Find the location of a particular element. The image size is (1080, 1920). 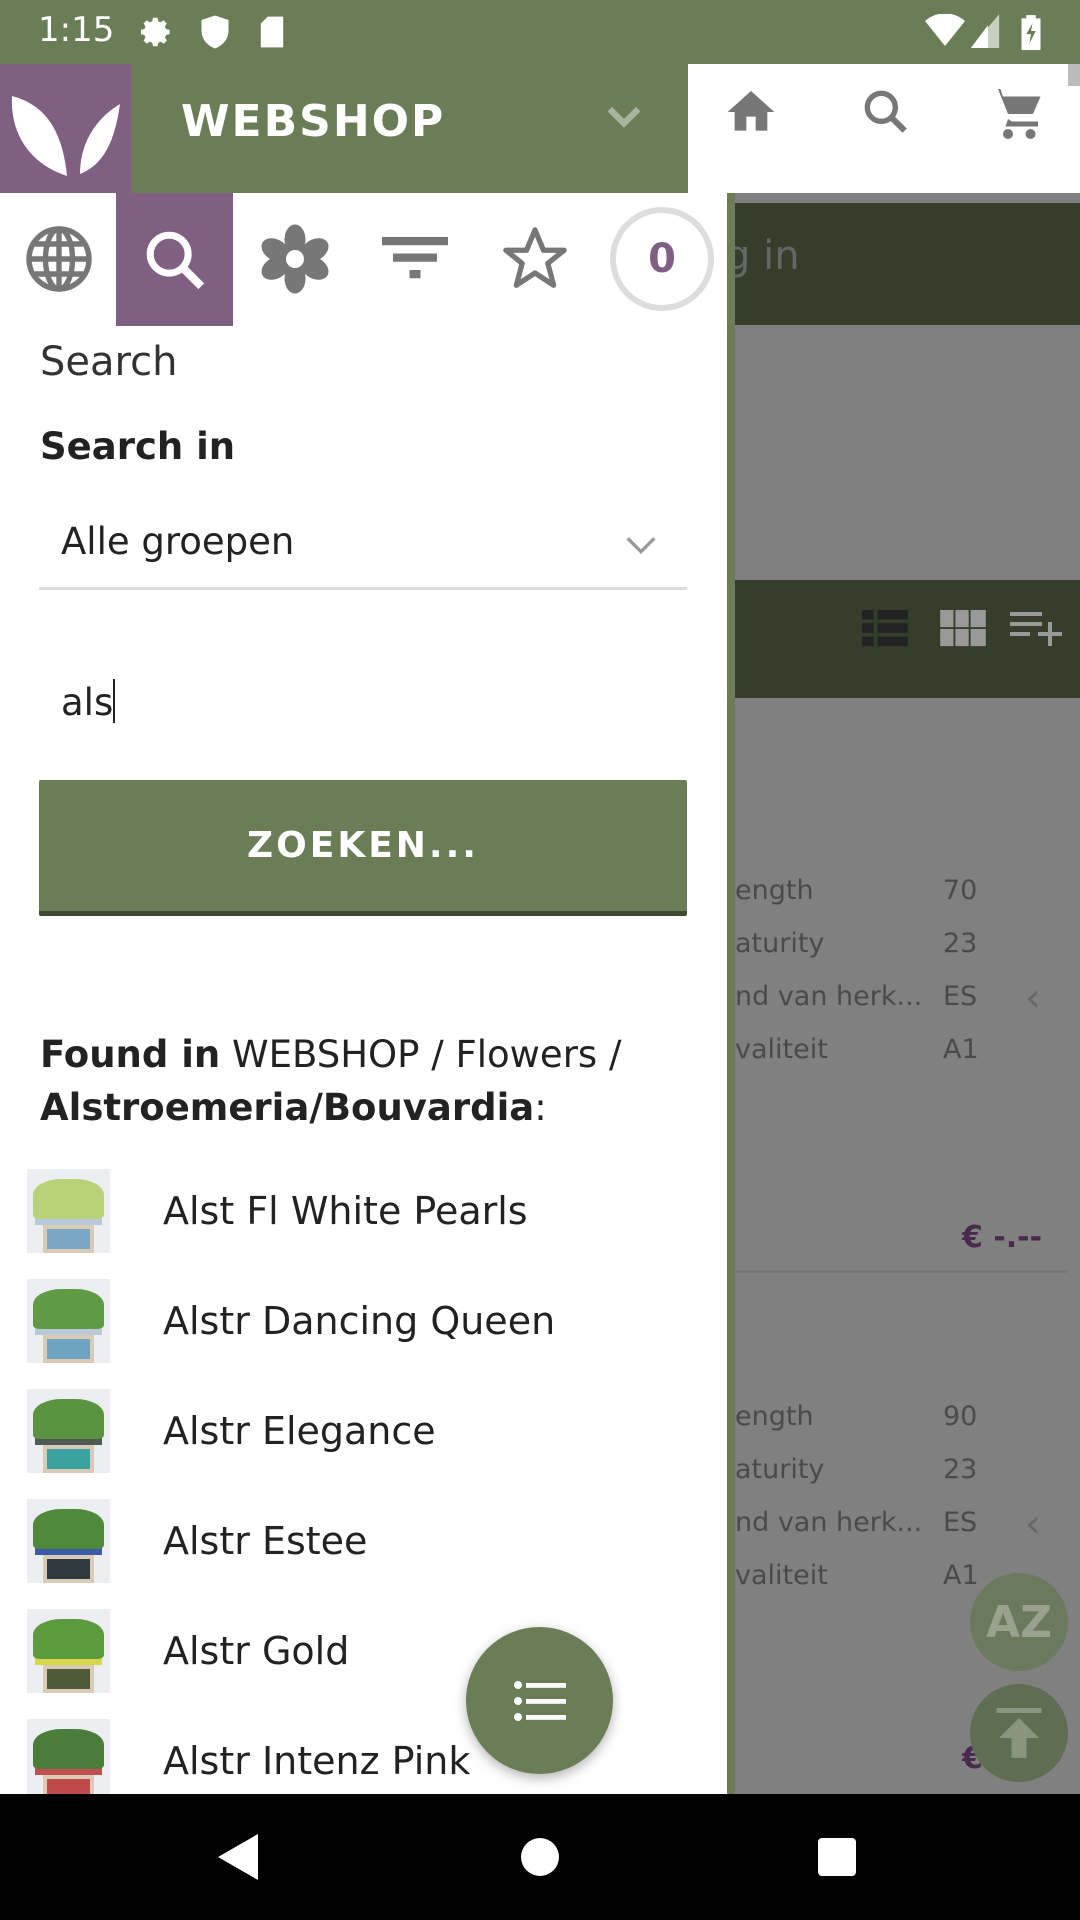

webshop-title: WEBSHOP is located at coordinates (313, 121).